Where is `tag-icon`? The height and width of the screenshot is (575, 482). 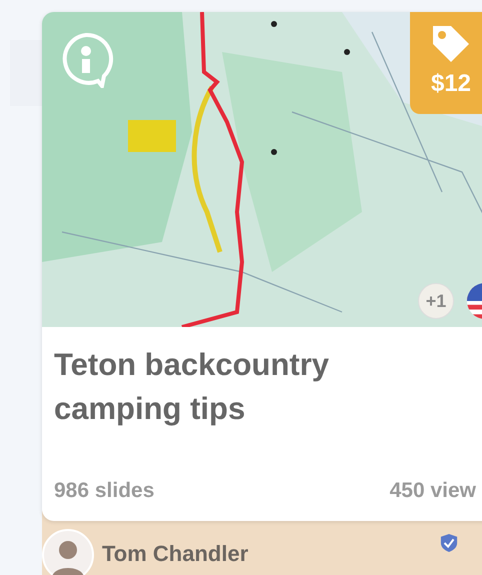
tag-icon is located at coordinates (451, 44).